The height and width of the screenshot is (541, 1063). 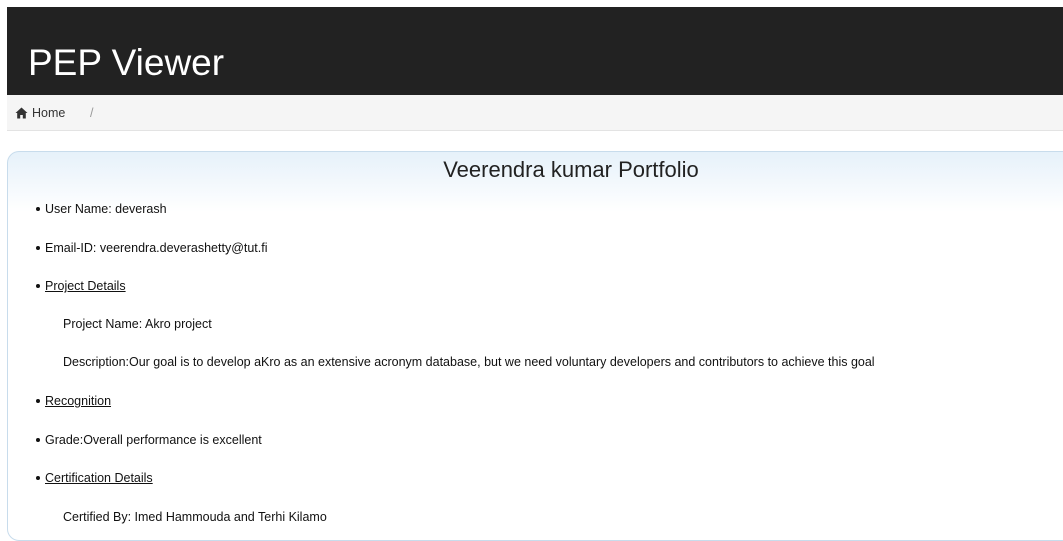 What do you see at coordinates (49, 113) in the screenshot?
I see `breadcrumb-home-label: Home` at bounding box center [49, 113].